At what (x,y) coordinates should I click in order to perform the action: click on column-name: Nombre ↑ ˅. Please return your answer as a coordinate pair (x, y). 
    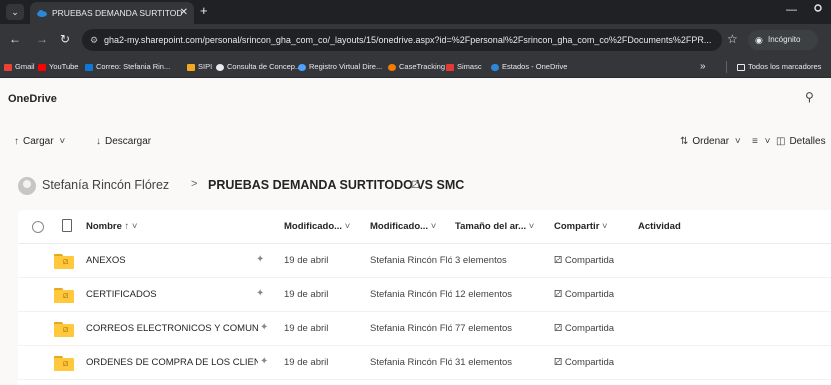
    Looking at the image, I should click on (111, 226).